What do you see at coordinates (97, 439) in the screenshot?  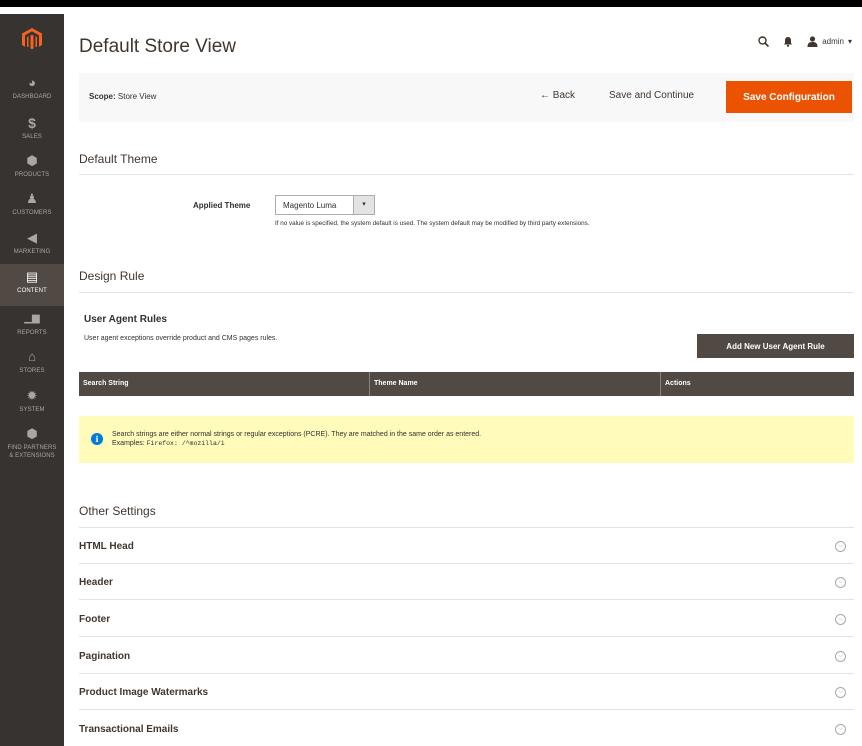 I see `info-icon: i` at bounding box center [97, 439].